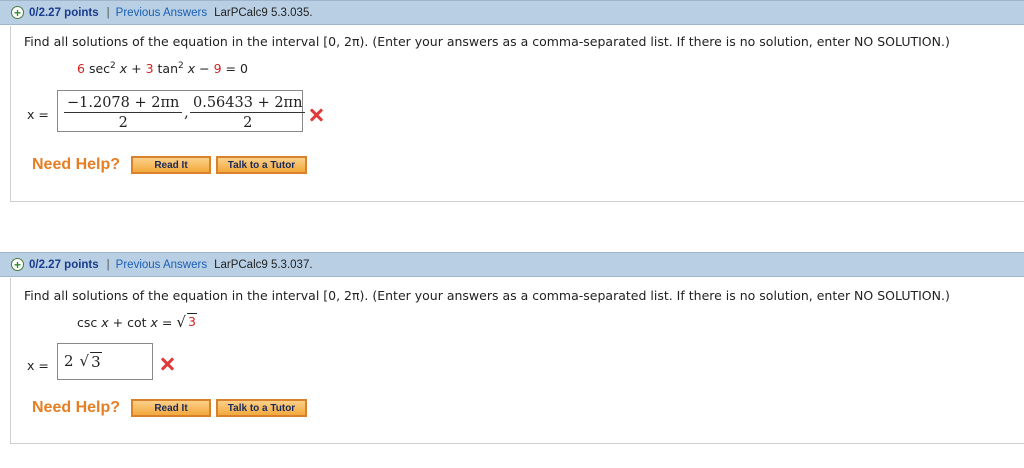 This screenshot has width=1024, height=468. Describe the element at coordinates (105, 361) in the screenshot. I see `answer-input: 2 √ 3` at that location.